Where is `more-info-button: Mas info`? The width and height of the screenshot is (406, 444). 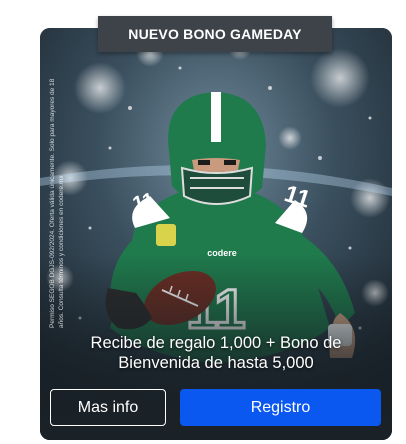 more-info-button: Mas info is located at coordinates (108, 407).